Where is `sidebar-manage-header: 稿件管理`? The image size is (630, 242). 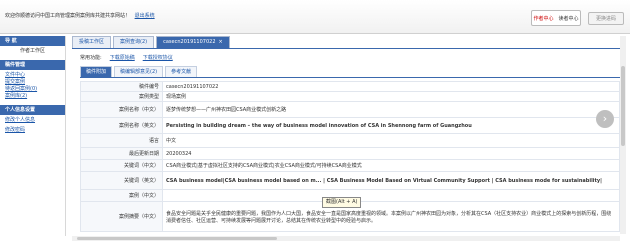 sidebar-manage-header: 稿件管理 is located at coordinates (32, 65).